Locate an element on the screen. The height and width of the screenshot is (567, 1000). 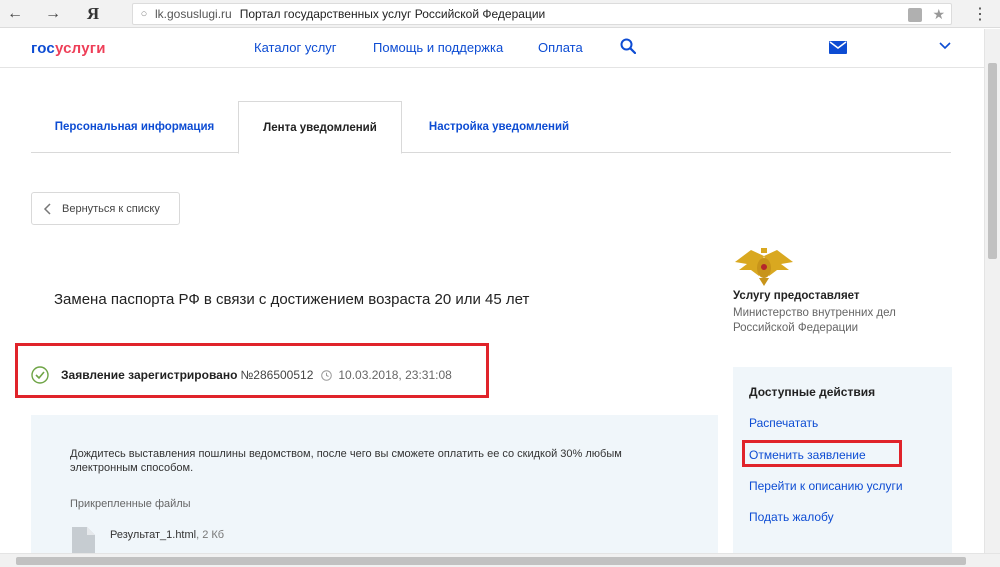
application-number: №286500512 is located at coordinates (277, 375).